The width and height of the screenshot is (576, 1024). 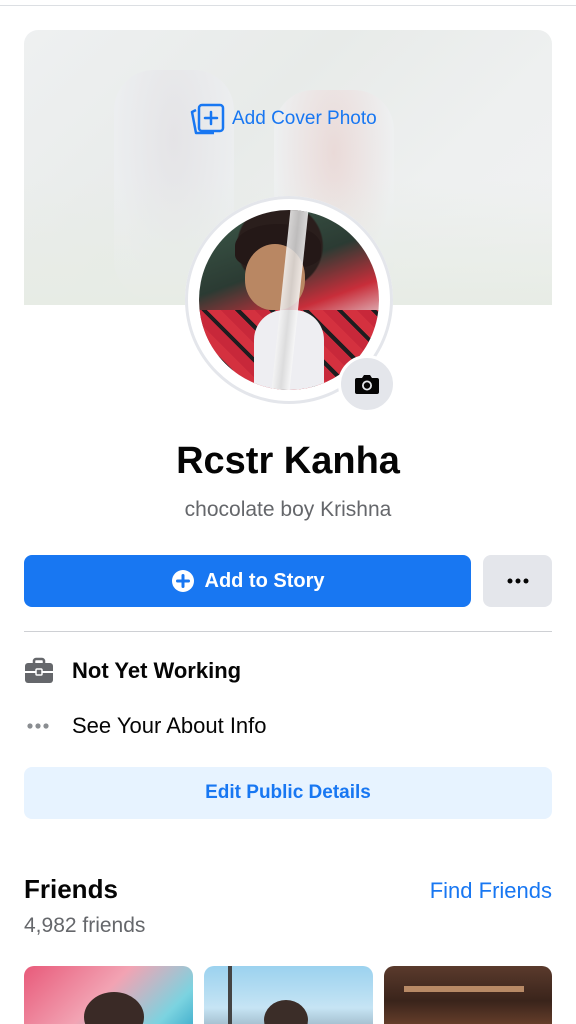 I want to click on add-to-story-label: Add to Story, so click(x=264, y=580).